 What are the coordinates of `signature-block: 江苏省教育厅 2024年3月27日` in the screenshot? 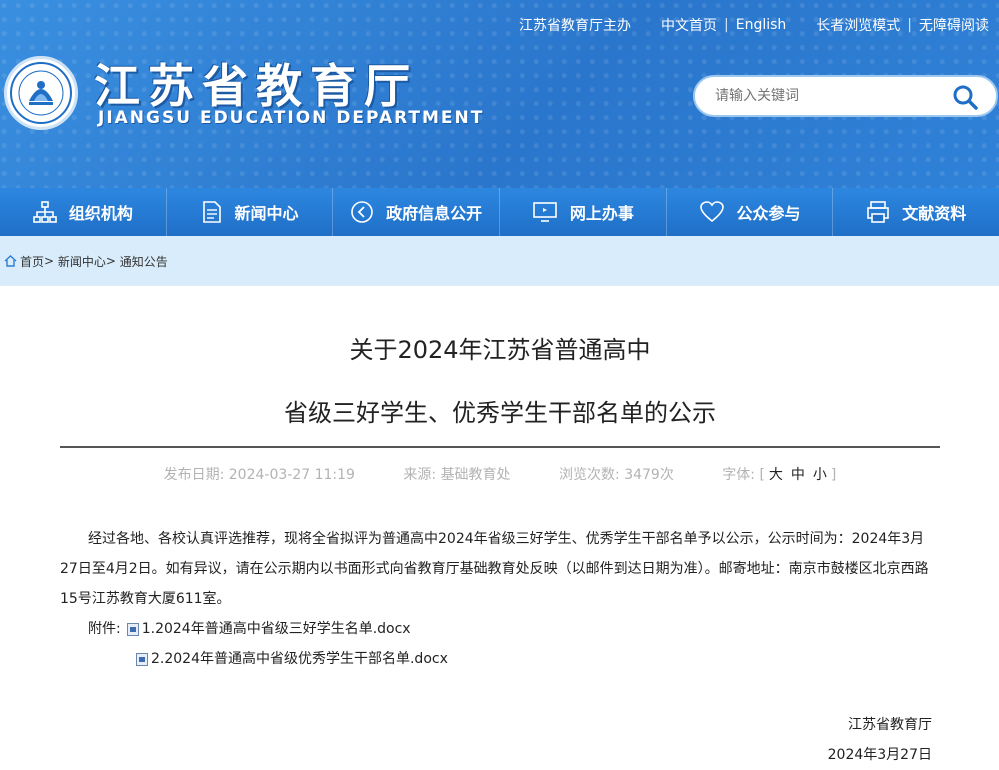 It's located at (496, 740).